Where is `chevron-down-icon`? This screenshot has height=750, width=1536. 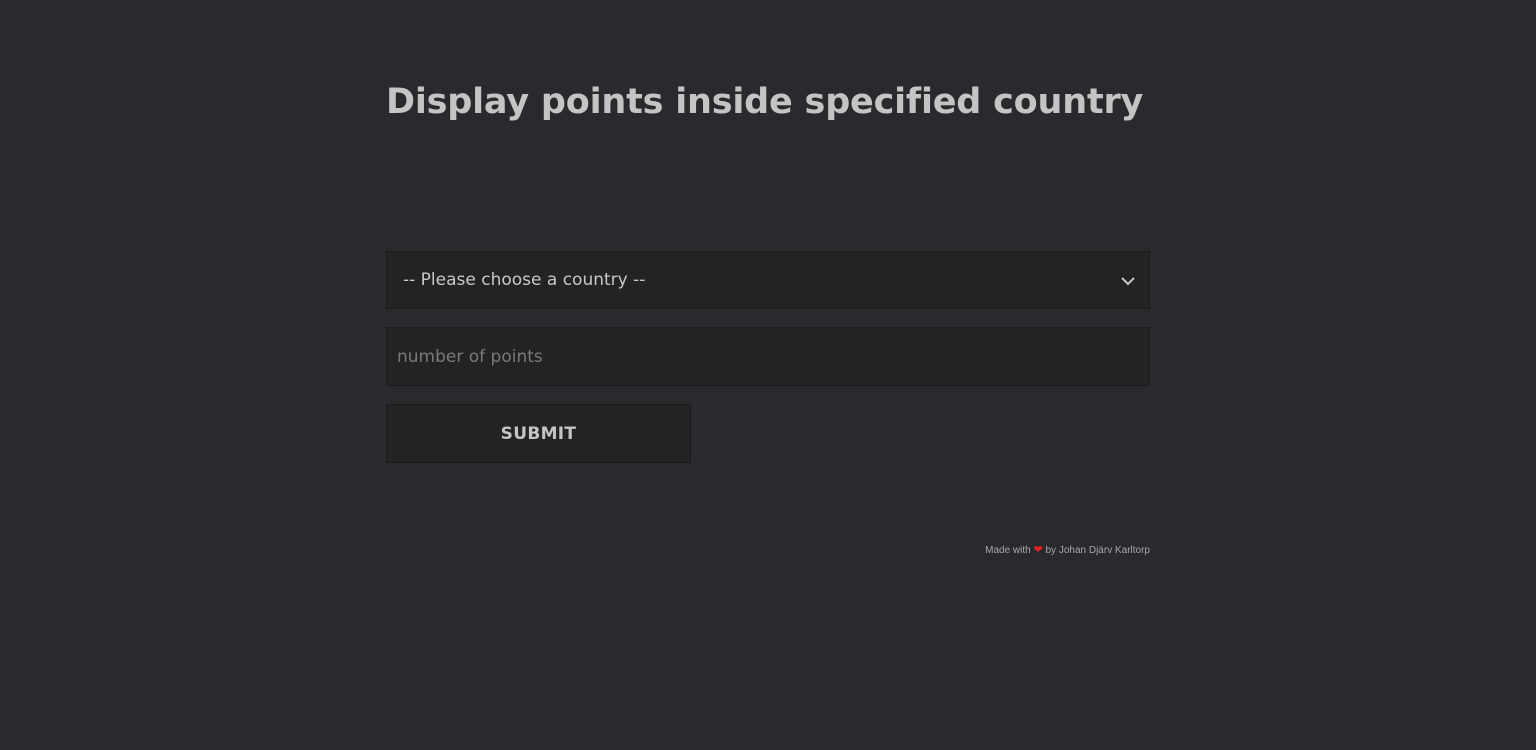
chevron-down-icon is located at coordinates (1128, 281).